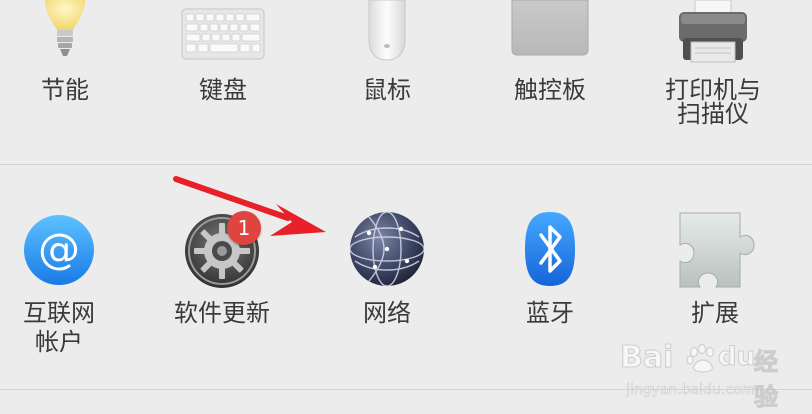 The width and height of the screenshot is (812, 414). What do you see at coordinates (691, 390) in the screenshot?
I see `watermark-url: jingyan.baidu.com` at bounding box center [691, 390].